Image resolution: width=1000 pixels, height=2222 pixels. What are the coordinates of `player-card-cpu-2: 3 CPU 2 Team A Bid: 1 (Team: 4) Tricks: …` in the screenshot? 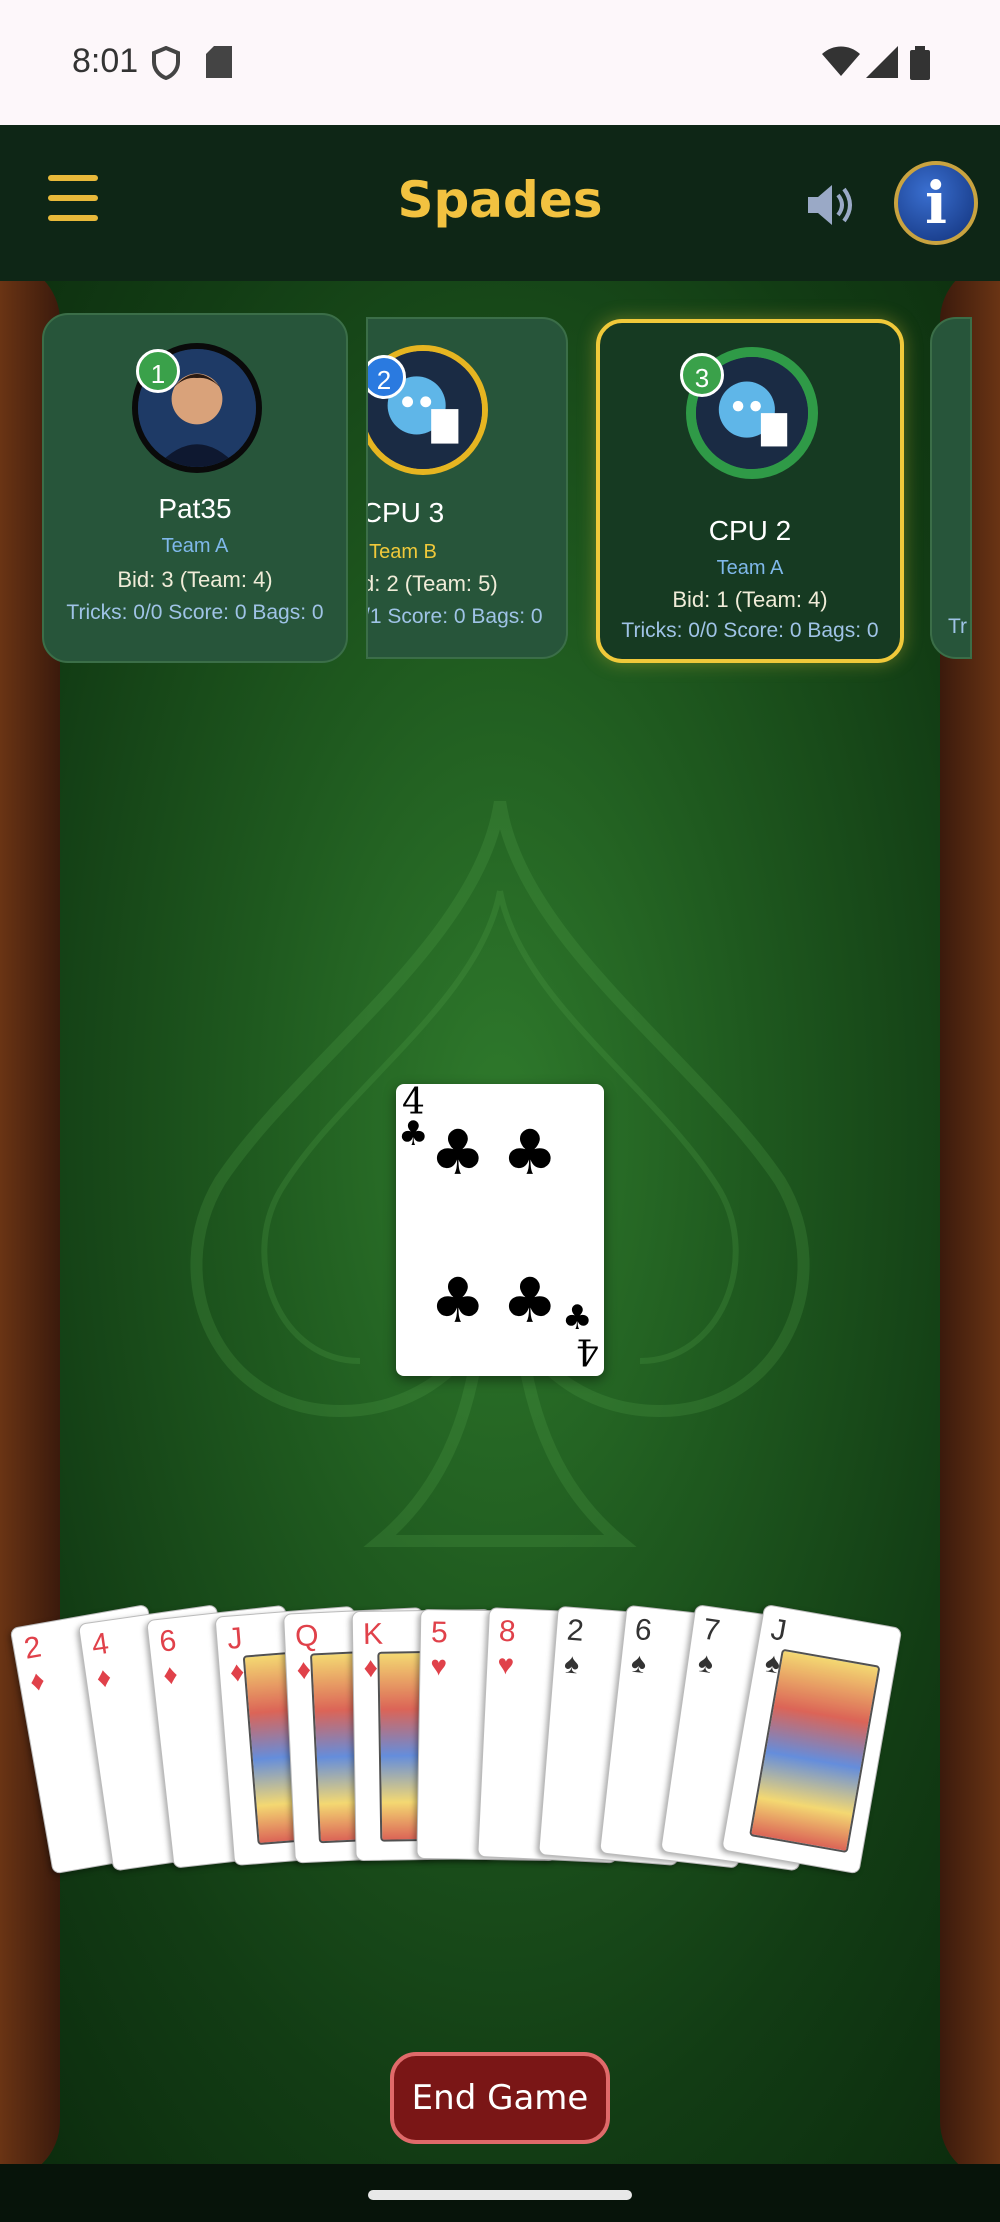 It's located at (750, 491).